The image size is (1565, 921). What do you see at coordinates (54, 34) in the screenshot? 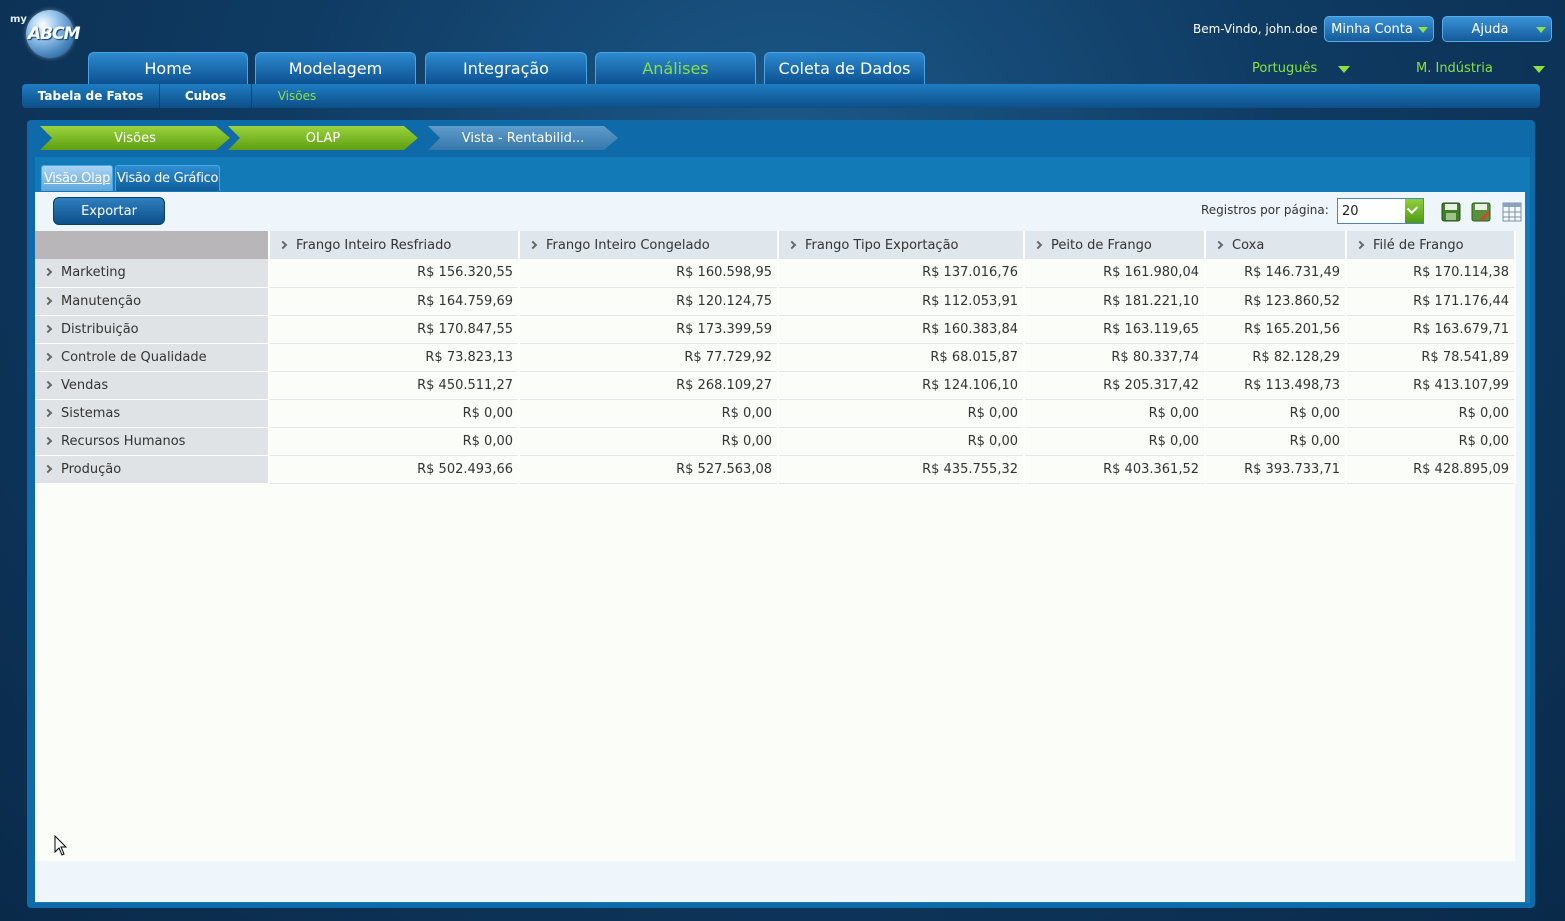
I see `logo-text: ABCM` at bounding box center [54, 34].